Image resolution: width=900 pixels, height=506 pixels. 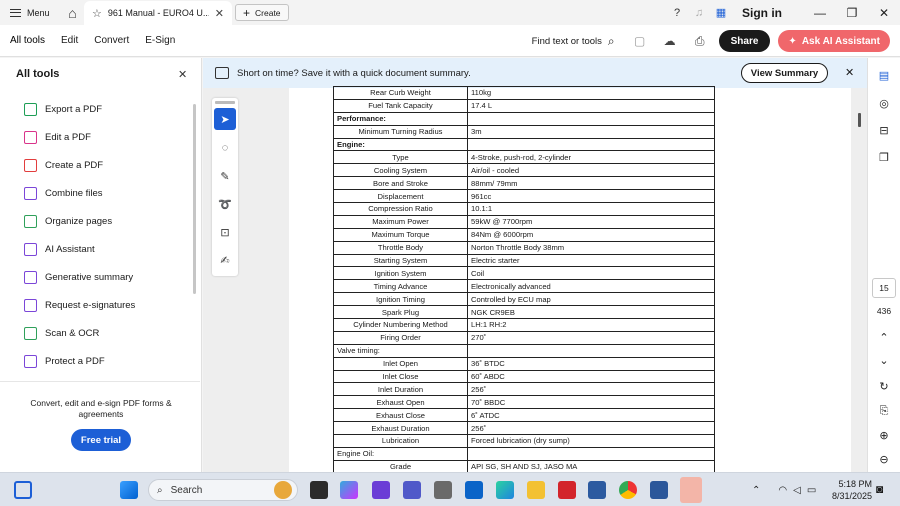 I want to click on tool-item: AI Assistant, so click(x=59, y=249).